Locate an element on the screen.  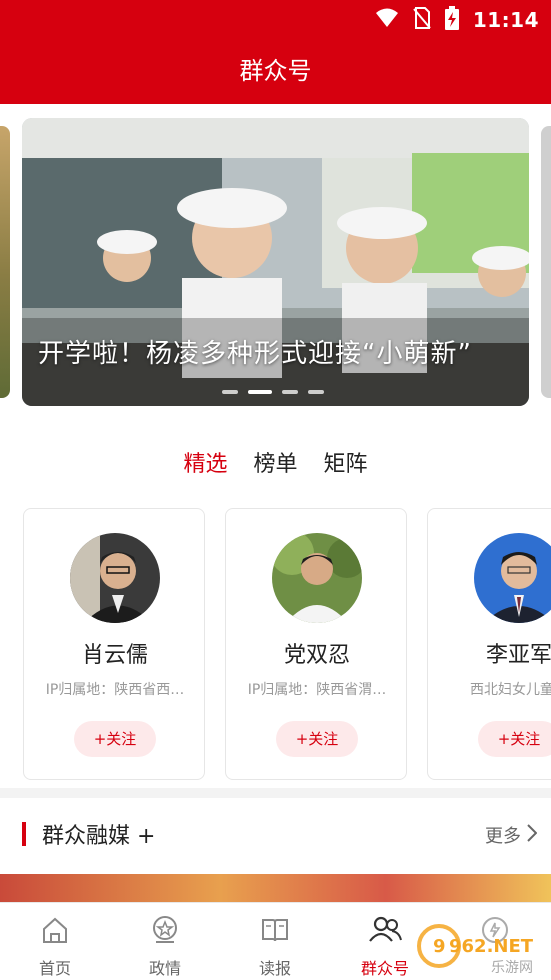
watermark-text: 962.NET is located at coordinates (491, 946).